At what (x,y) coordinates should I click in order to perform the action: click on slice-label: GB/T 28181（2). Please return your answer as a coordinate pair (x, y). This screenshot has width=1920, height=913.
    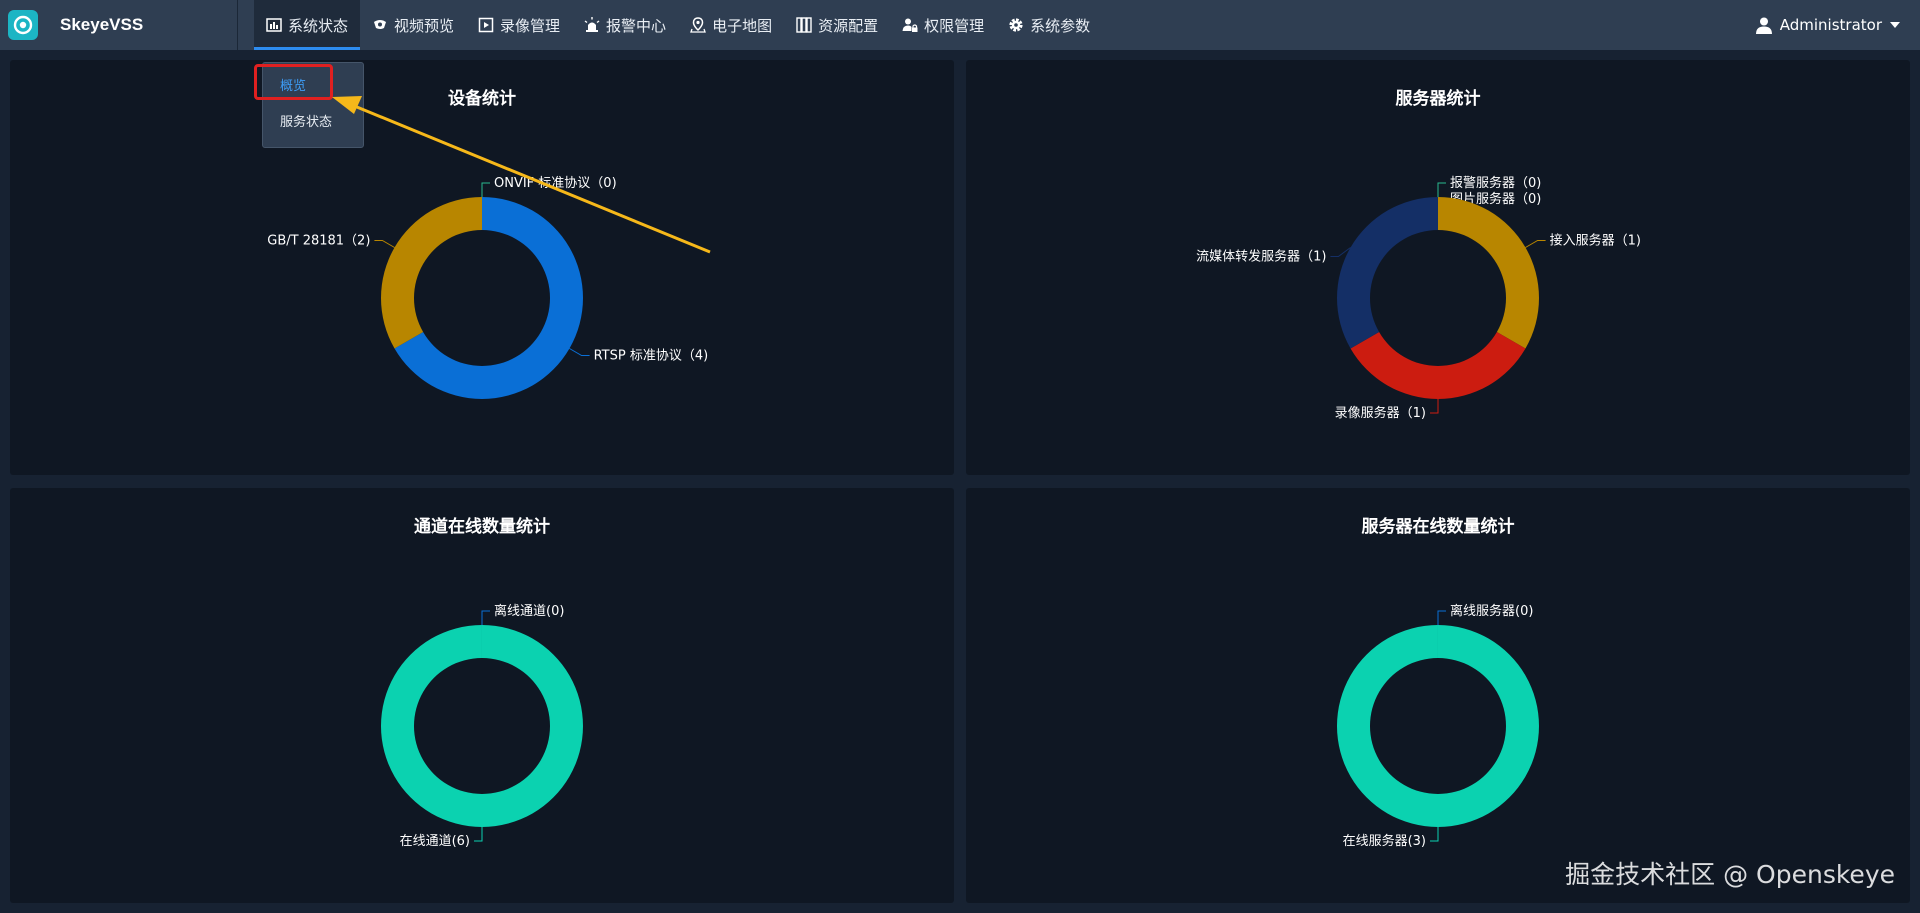
    Looking at the image, I should click on (318, 241).